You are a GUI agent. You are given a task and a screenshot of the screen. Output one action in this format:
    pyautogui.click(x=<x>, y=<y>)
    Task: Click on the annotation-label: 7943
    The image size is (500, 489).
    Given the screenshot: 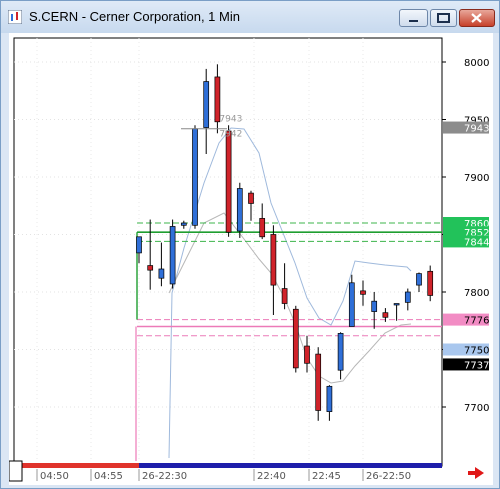 What is the action you would take?
    pyautogui.click(x=230, y=120)
    